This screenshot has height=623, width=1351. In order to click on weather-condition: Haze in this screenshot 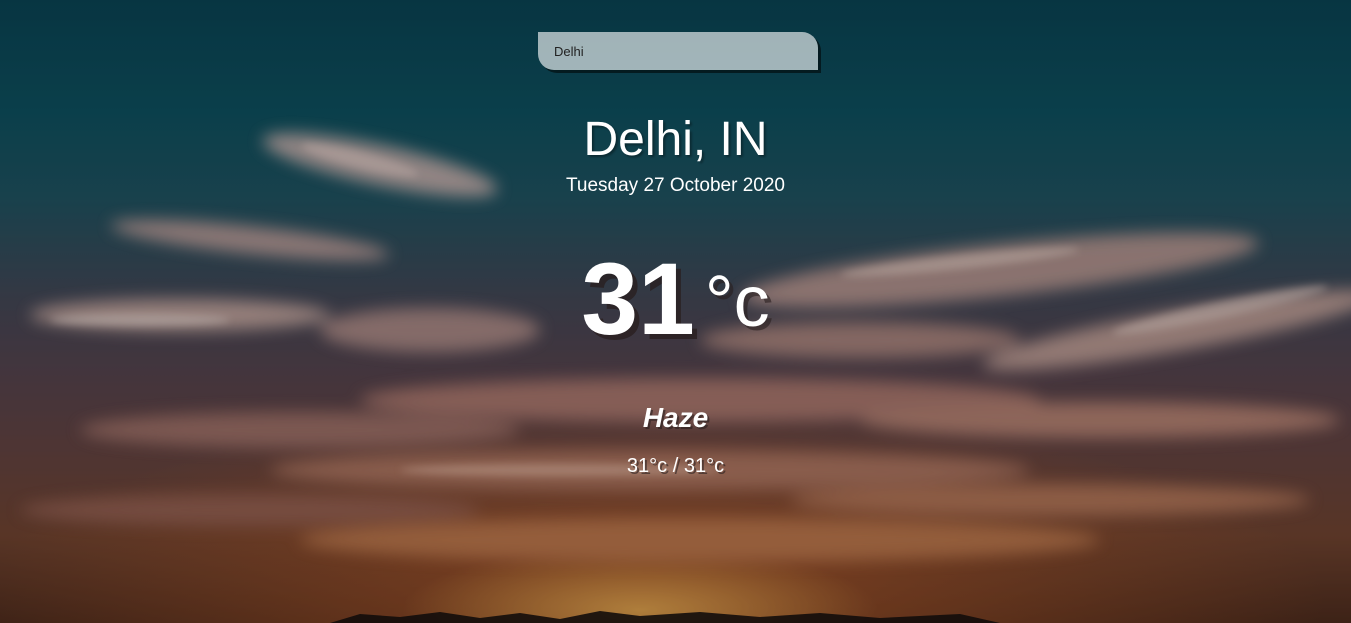, I will do `click(675, 417)`.